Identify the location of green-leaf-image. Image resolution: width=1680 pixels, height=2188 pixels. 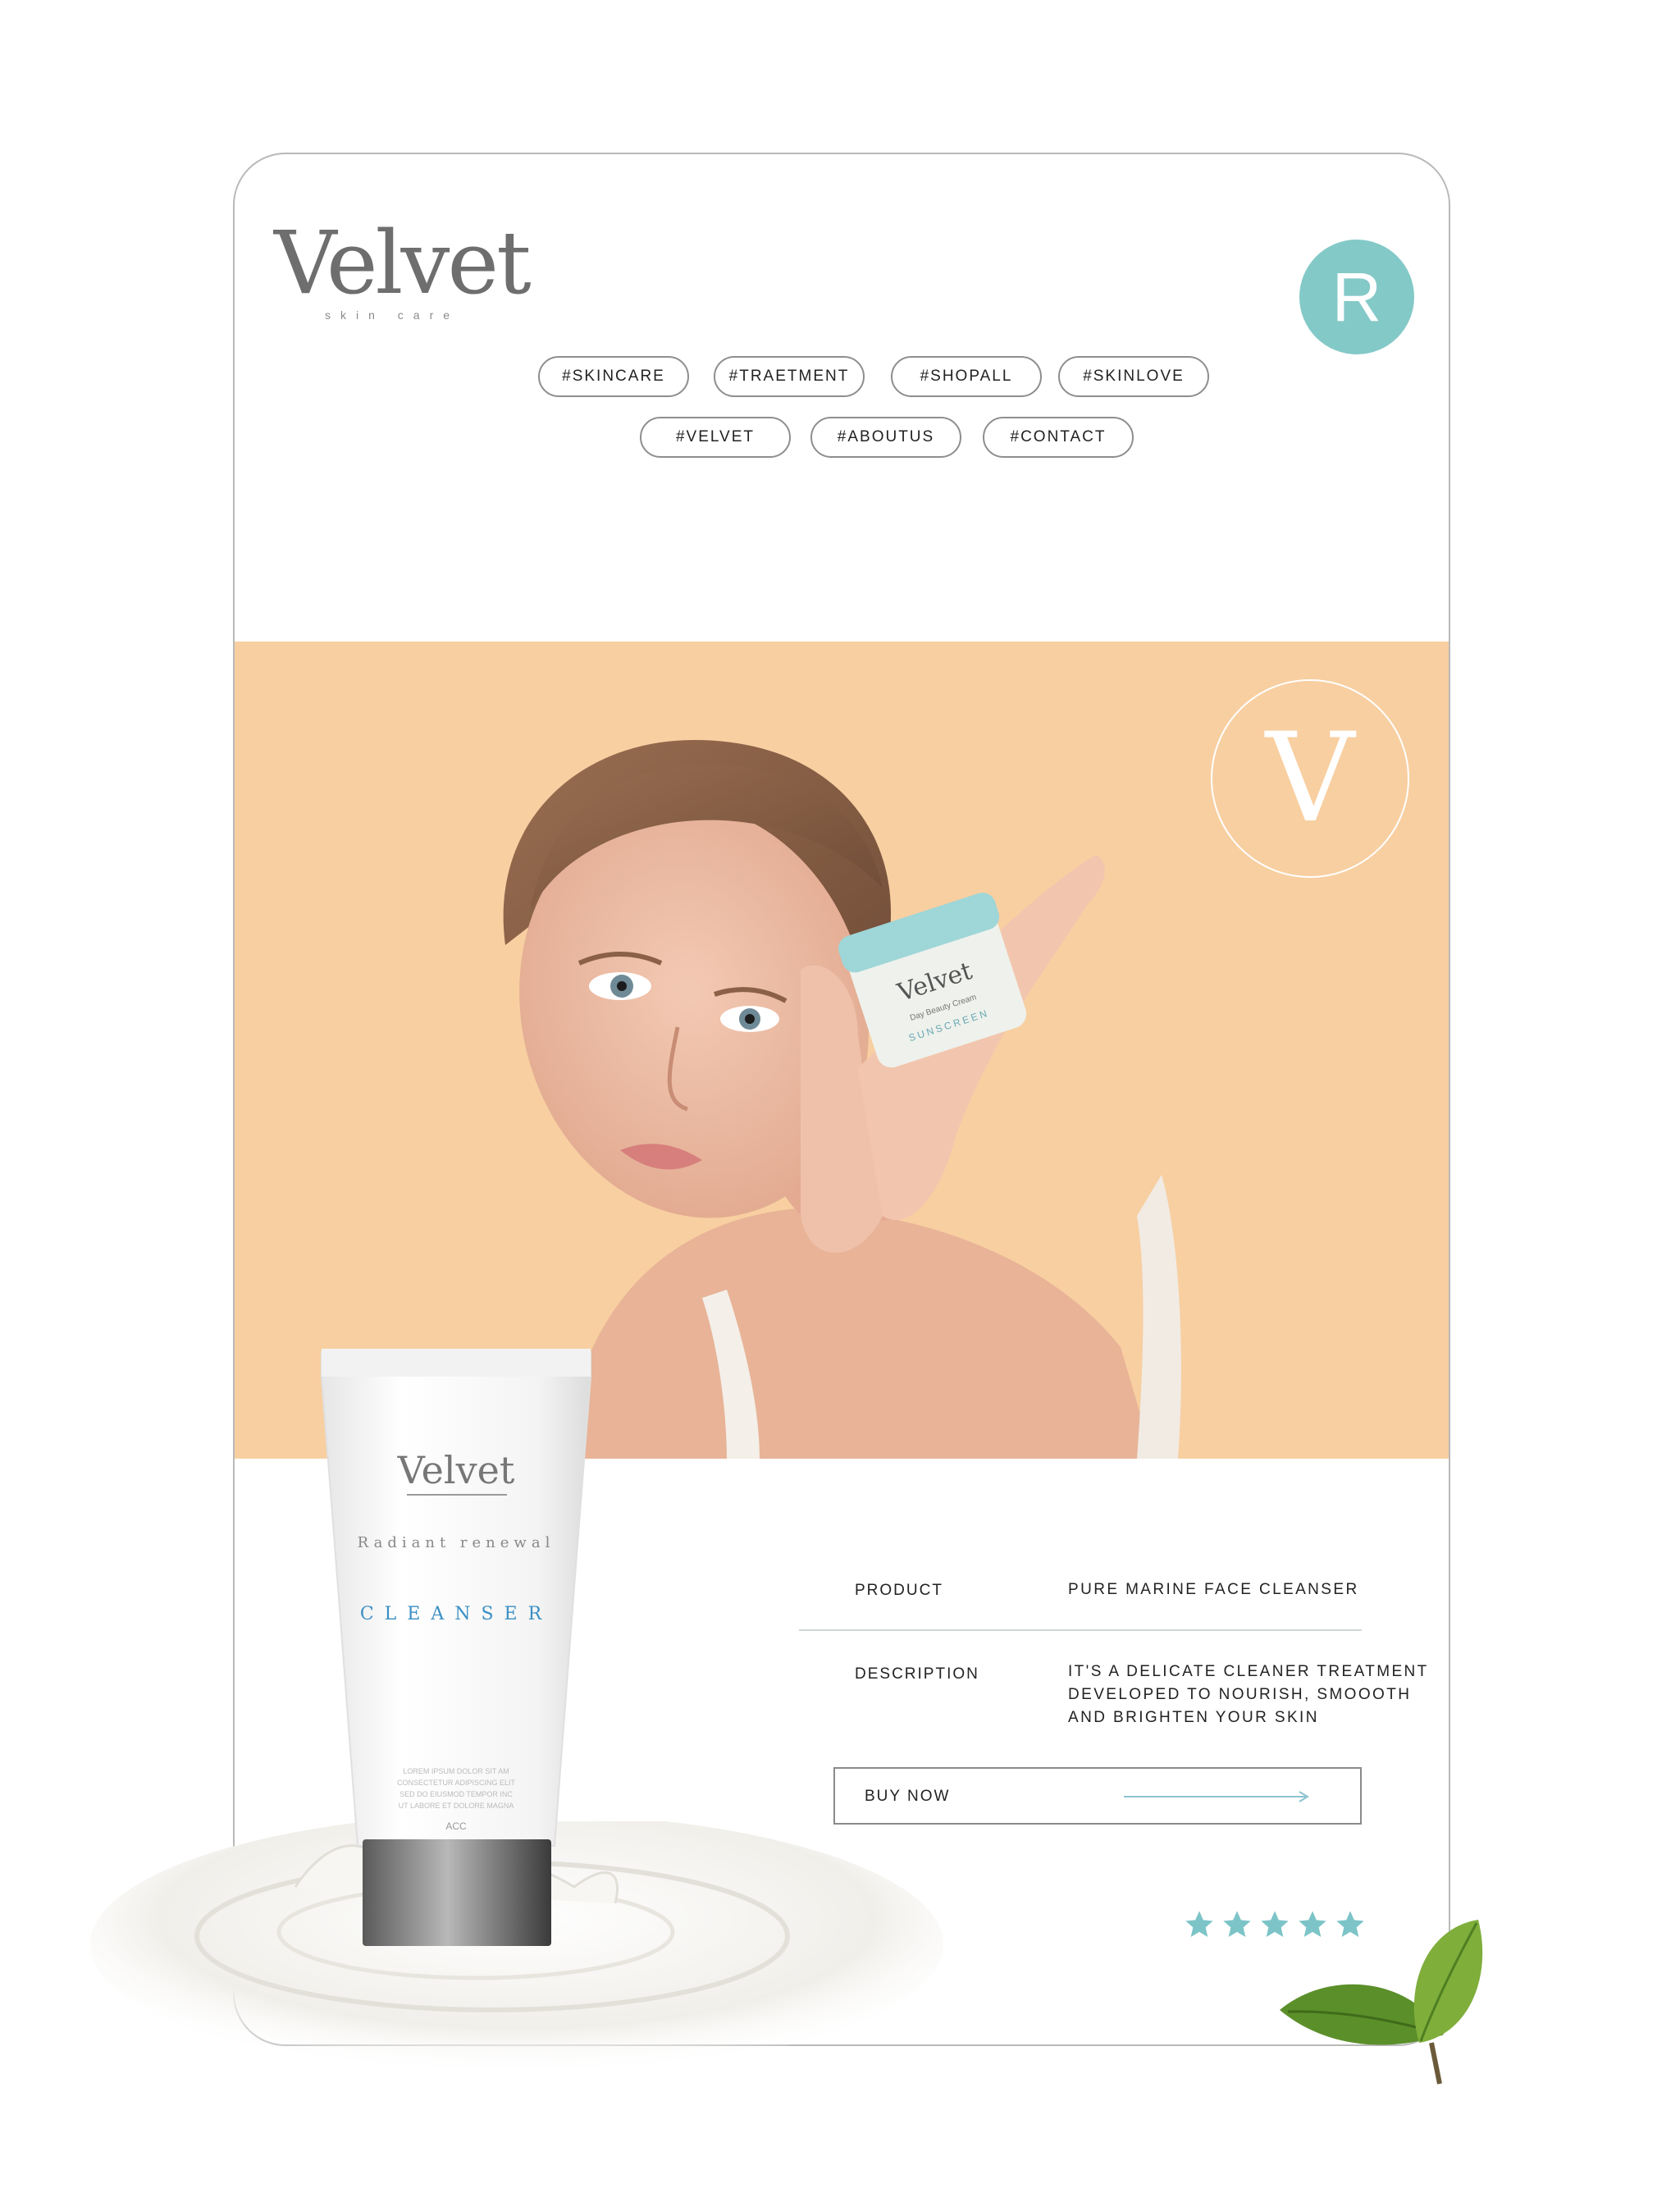
(1382, 2002).